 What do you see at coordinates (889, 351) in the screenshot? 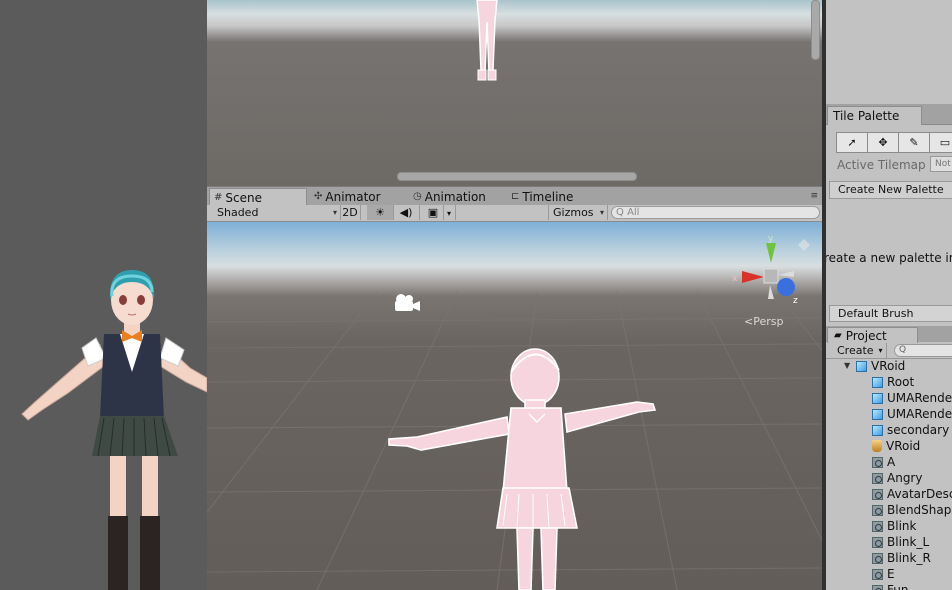
I see `project-toolbar: Create Q` at bounding box center [889, 351].